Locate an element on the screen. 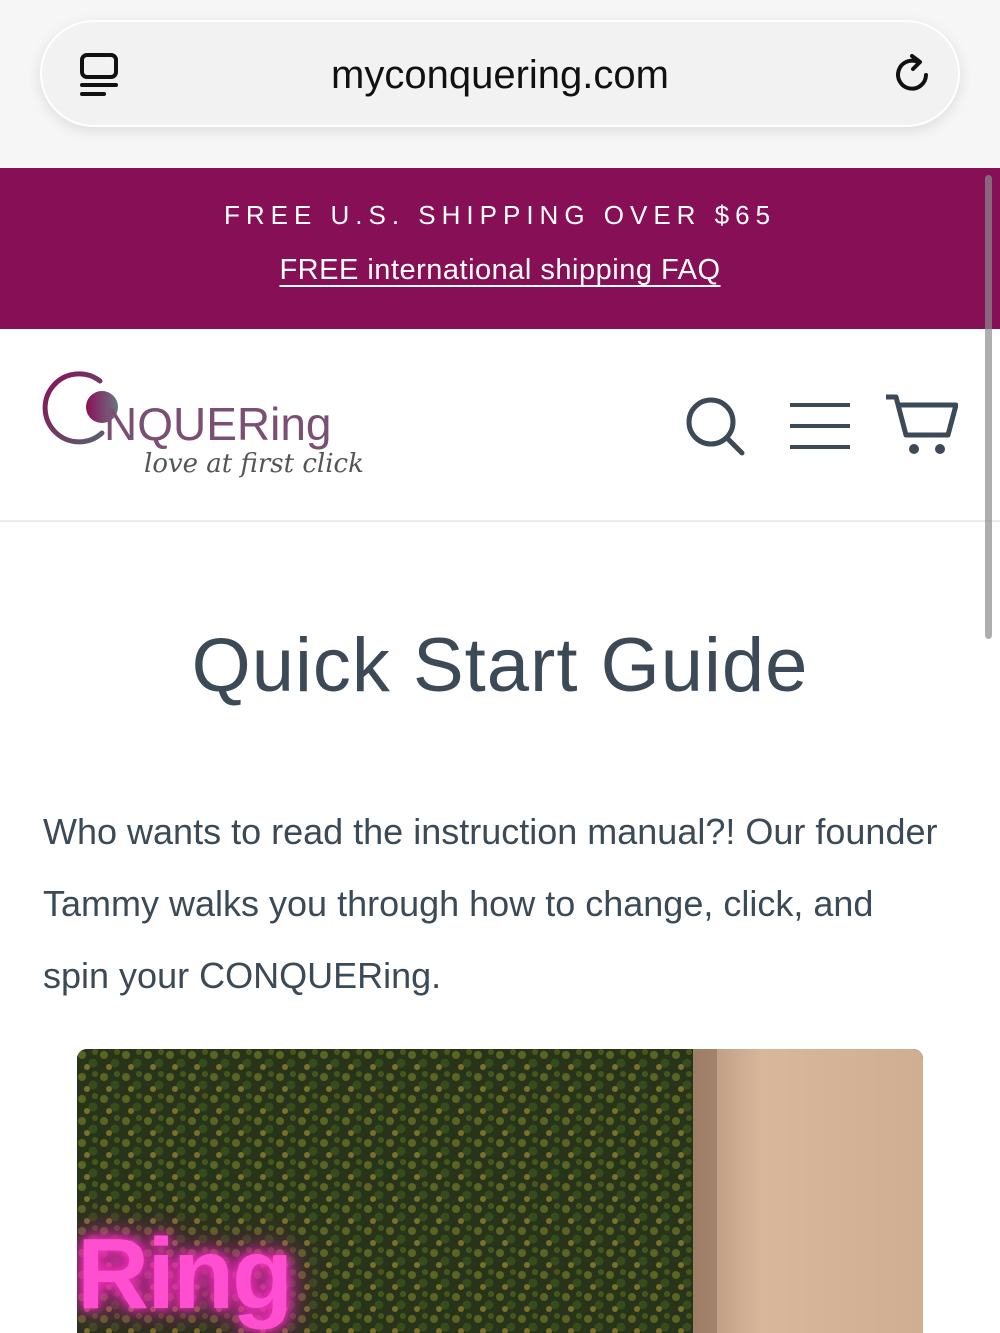 The image size is (1000, 1333). page-title: Quick Start Guide is located at coordinates (500, 665).